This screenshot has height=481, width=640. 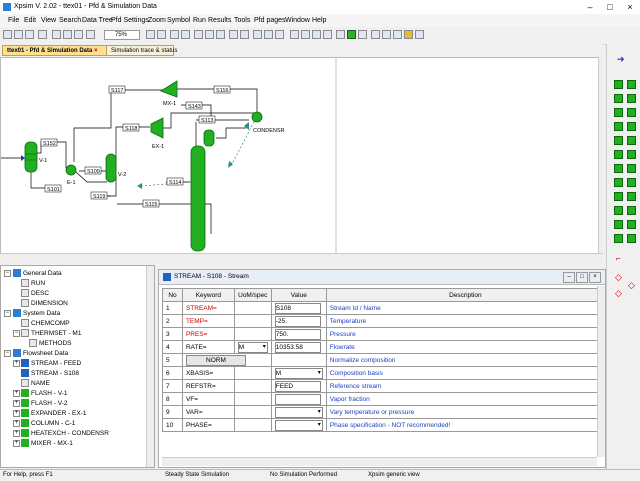 I want to click on value-select: M, so click(x=298, y=373).